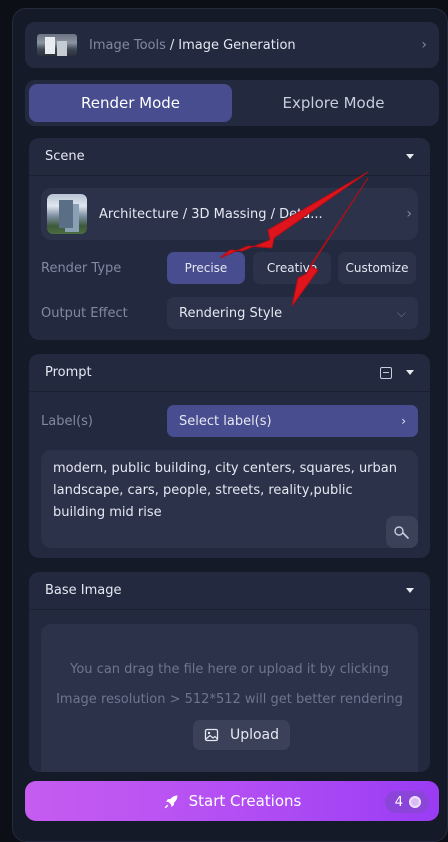  Describe the element at coordinates (229, 373) in the screenshot. I see `prompt-header: Prompt` at that location.